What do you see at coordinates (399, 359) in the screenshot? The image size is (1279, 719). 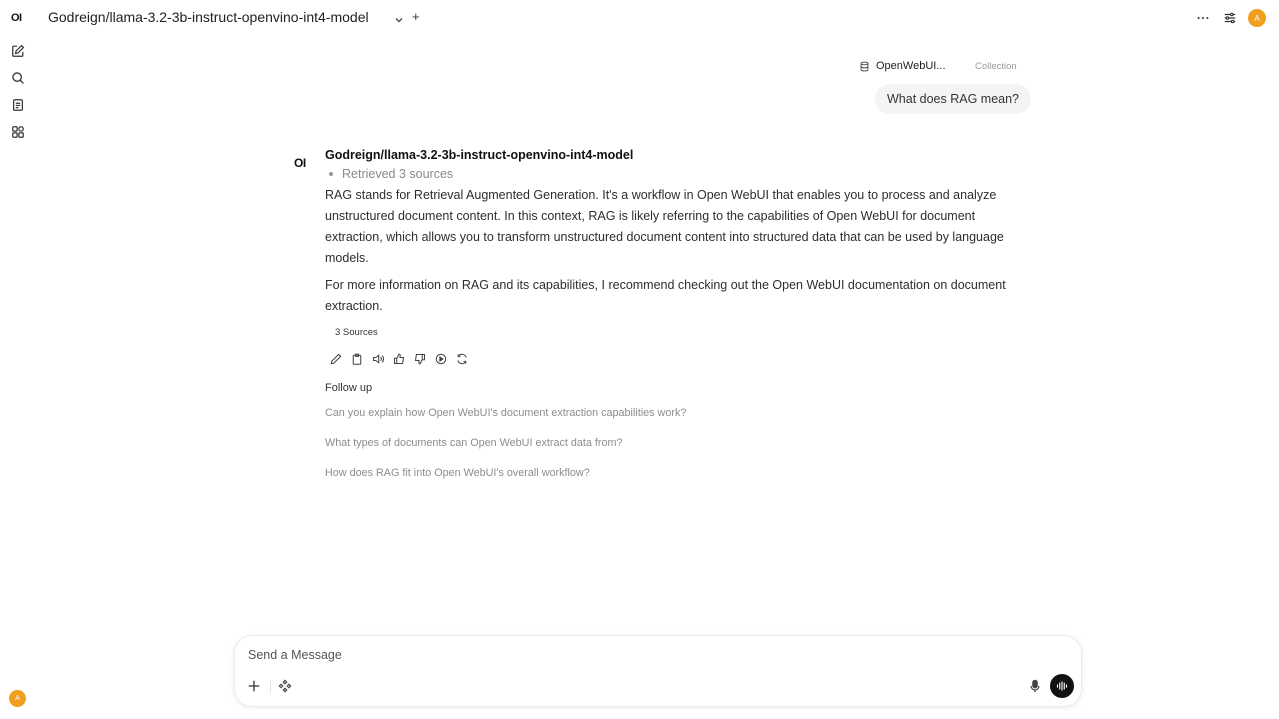 I see `thumbs-up-icon` at bounding box center [399, 359].